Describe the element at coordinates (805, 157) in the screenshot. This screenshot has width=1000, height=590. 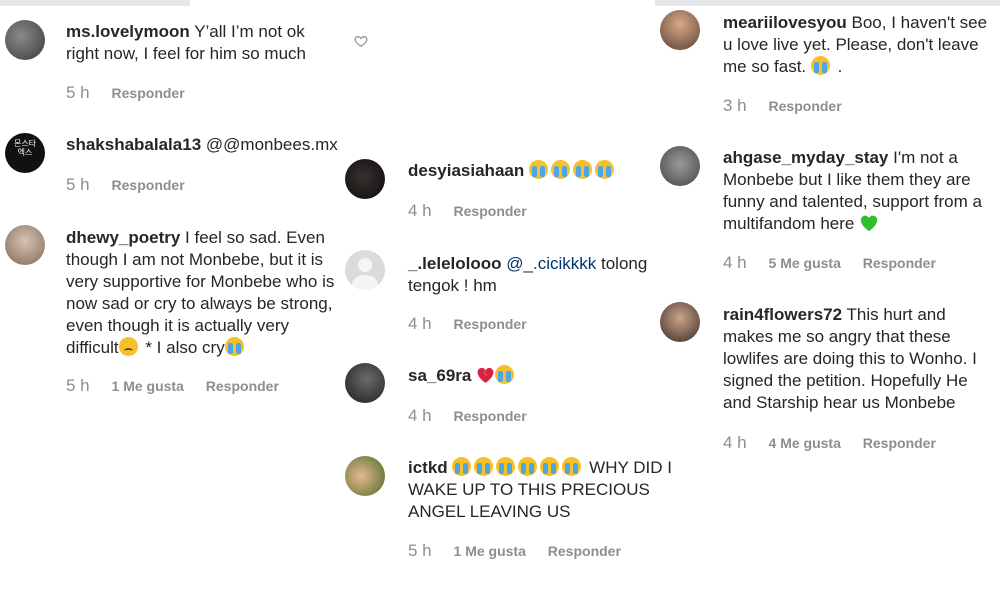
I see `comment-username: ahgase_myday_stay` at that location.